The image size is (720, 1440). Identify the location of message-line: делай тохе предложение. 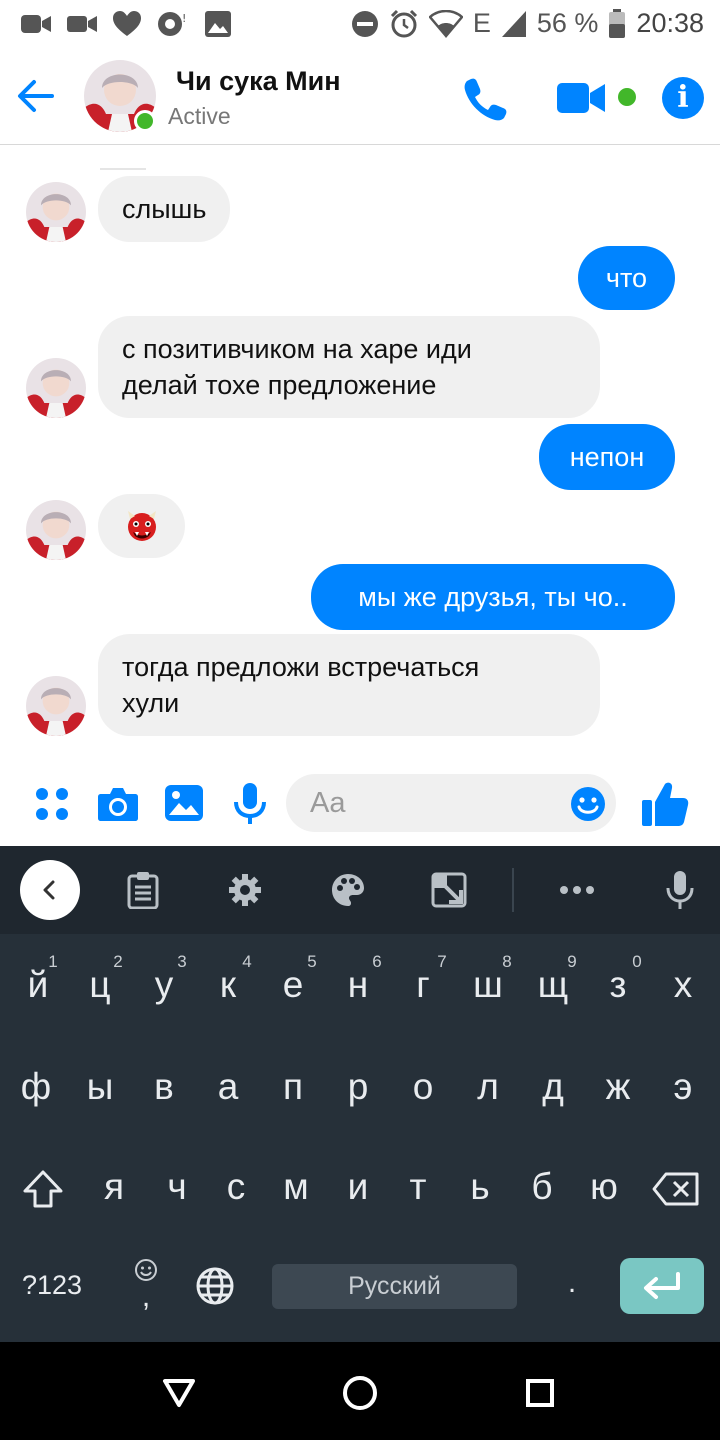
(279, 385).